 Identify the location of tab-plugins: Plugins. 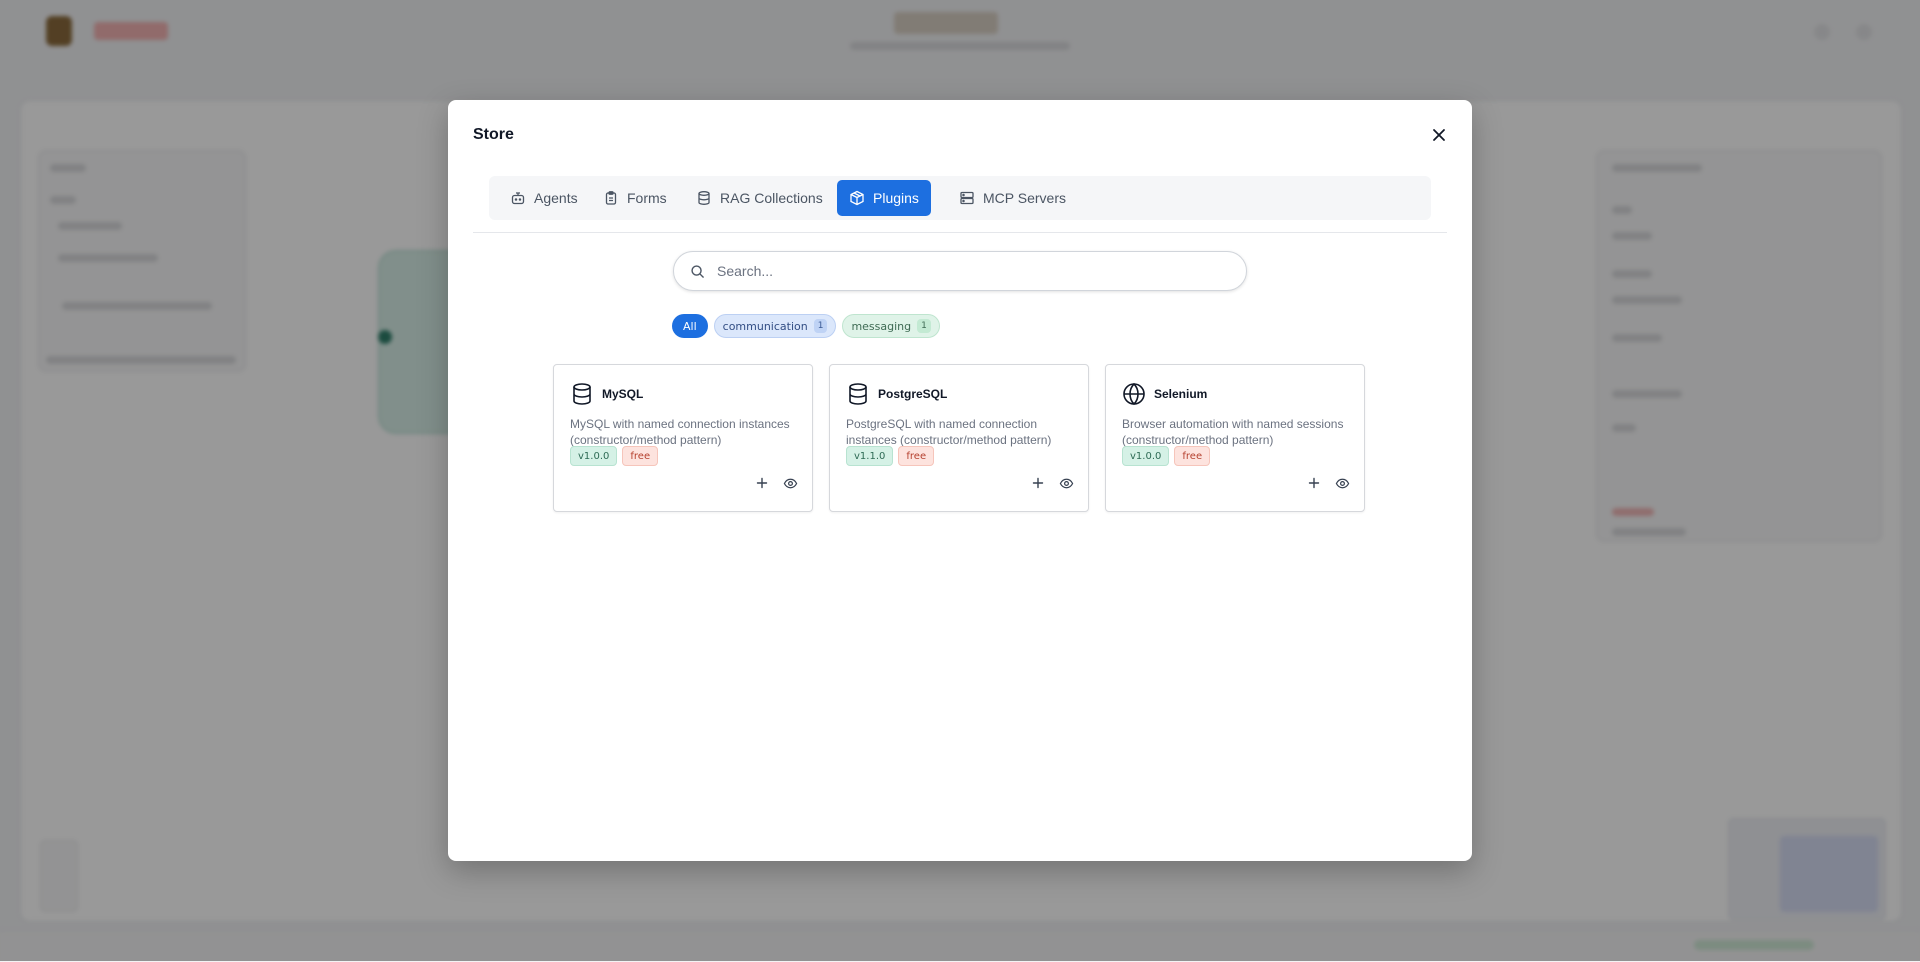
(884, 198).